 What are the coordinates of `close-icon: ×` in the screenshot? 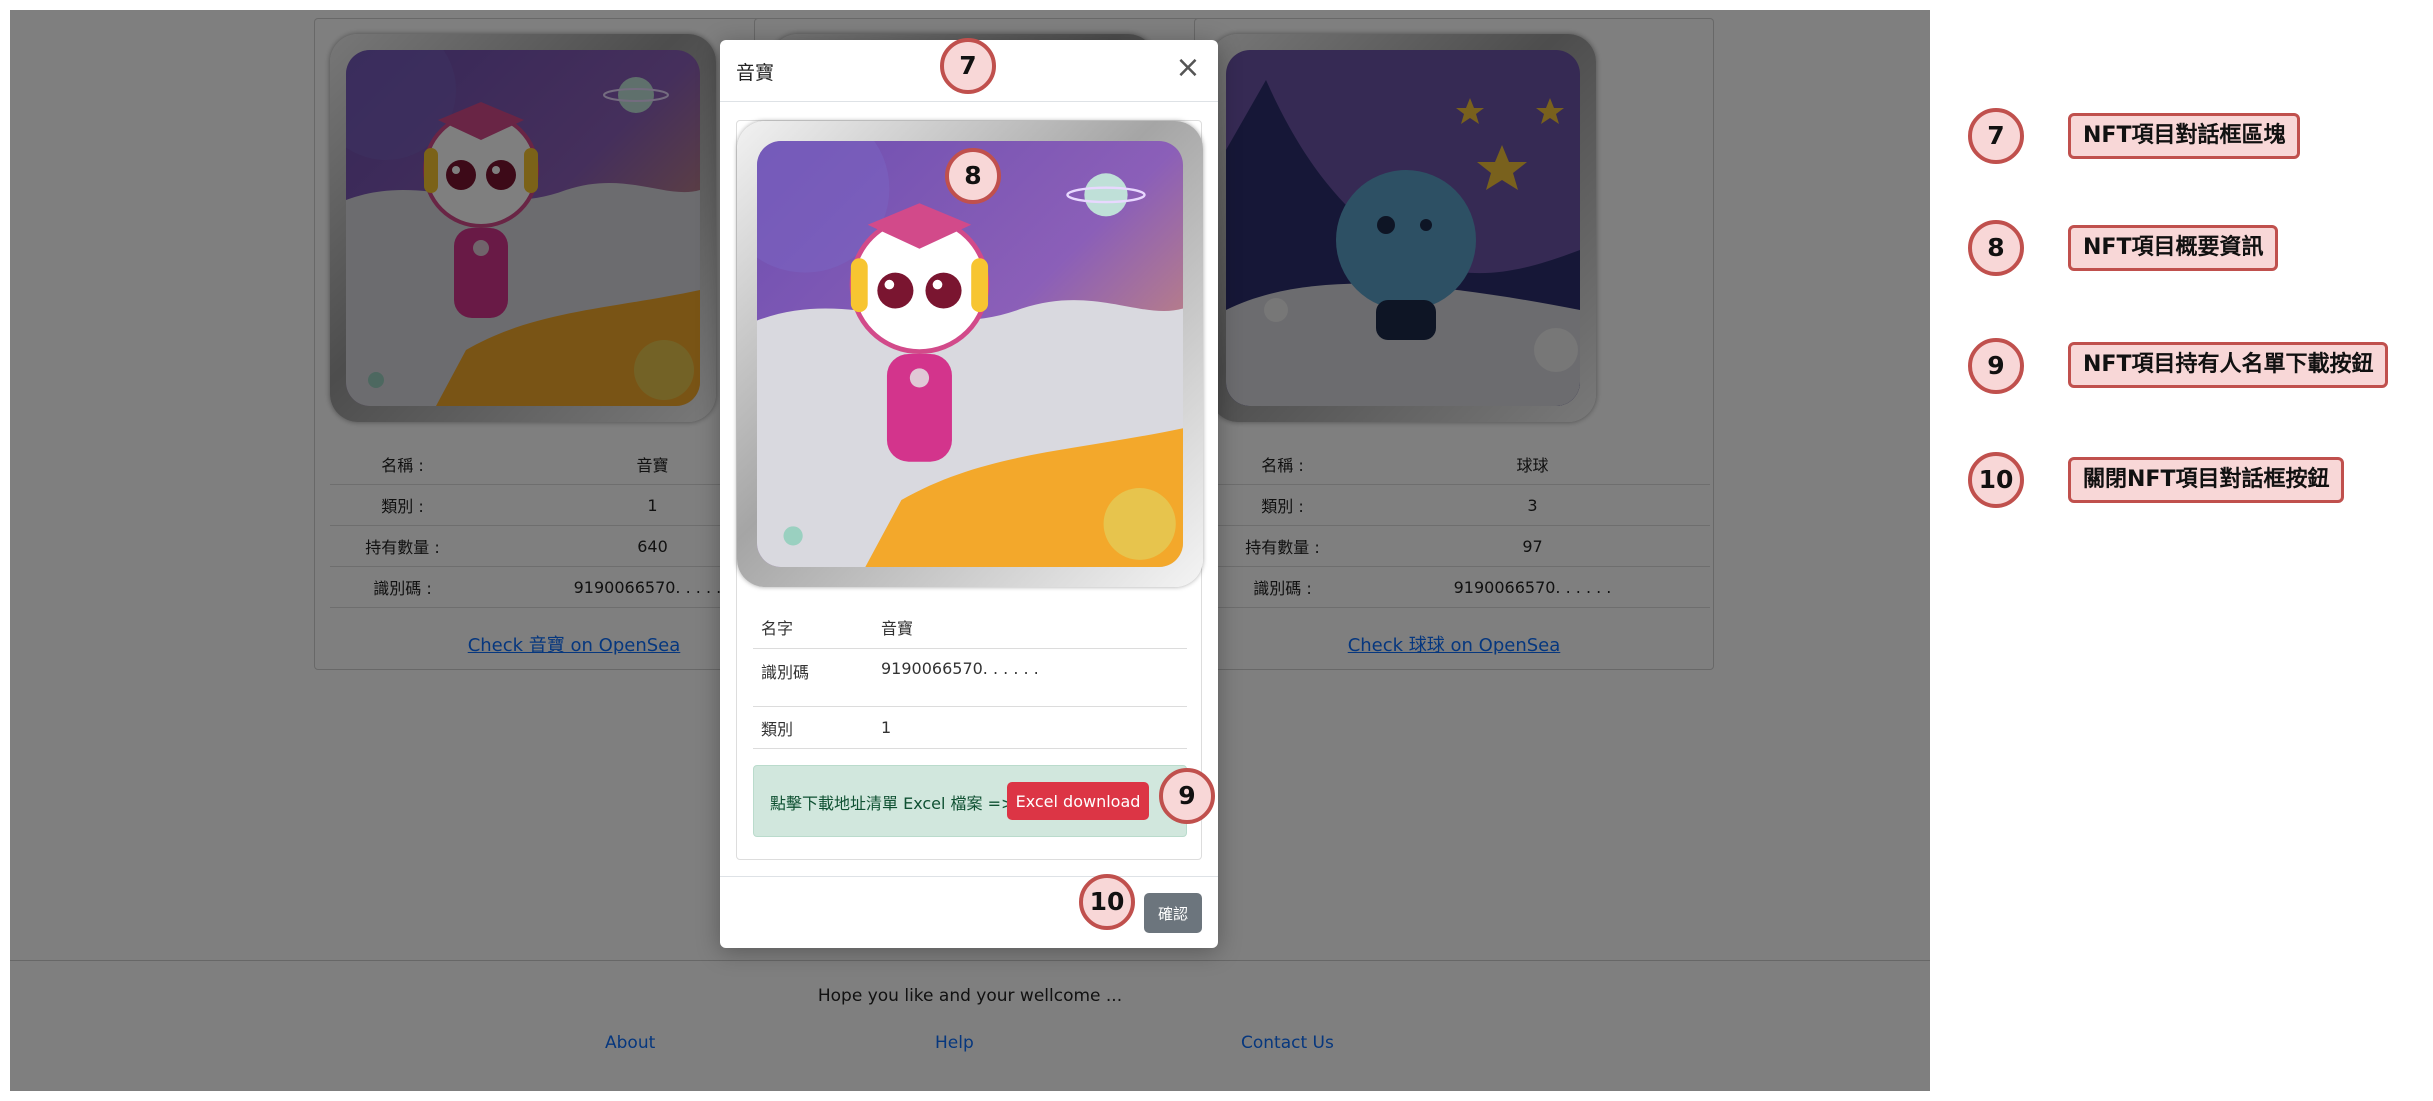 It's located at (1188, 68).